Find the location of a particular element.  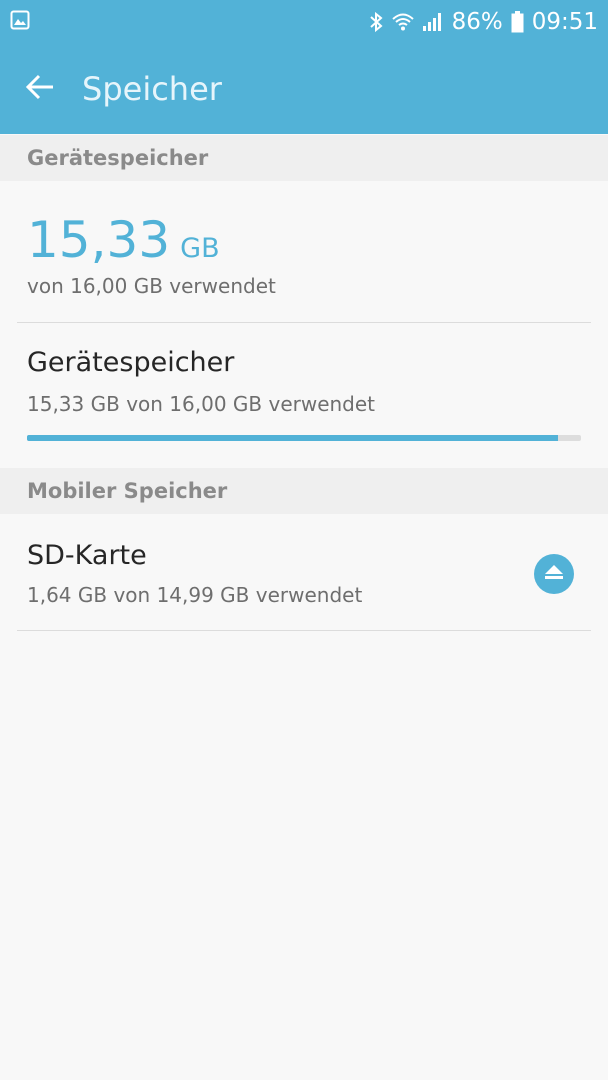

status-bar: 86% 09:51 is located at coordinates (304, 22).